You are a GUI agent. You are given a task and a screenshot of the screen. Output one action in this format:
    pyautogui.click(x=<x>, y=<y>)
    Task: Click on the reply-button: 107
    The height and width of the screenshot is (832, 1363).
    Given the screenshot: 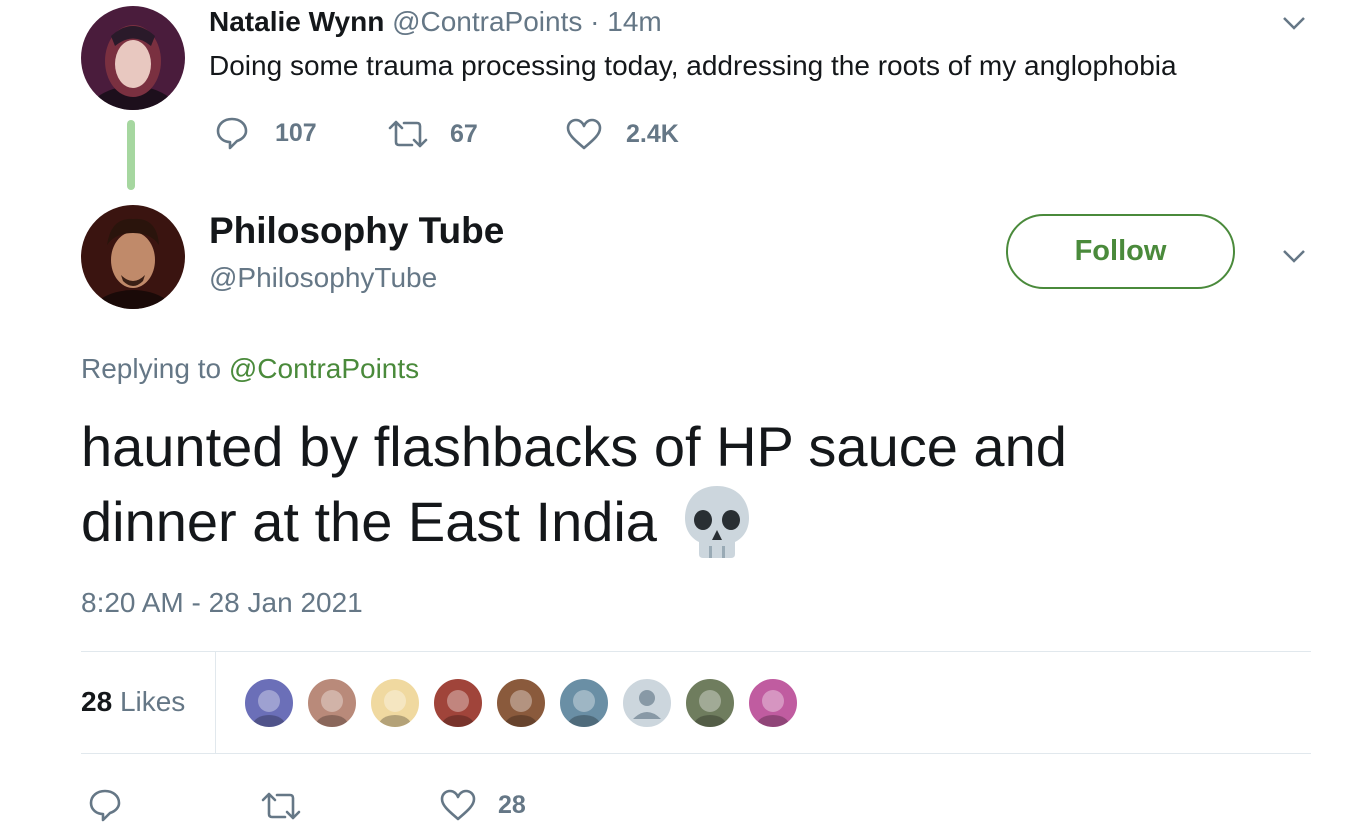 What is the action you would take?
    pyautogui.click(x=266, y=133)
    